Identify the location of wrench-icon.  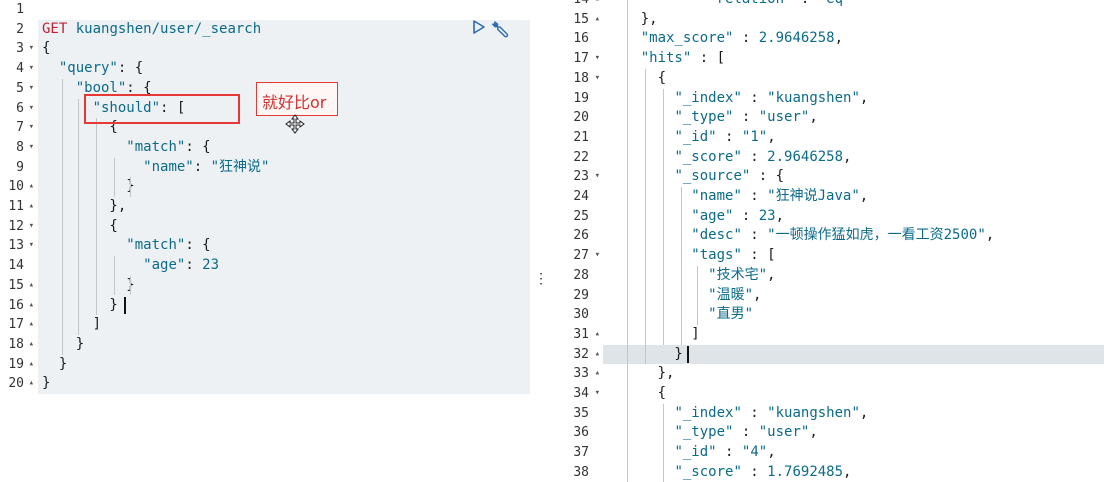
(500, 29).